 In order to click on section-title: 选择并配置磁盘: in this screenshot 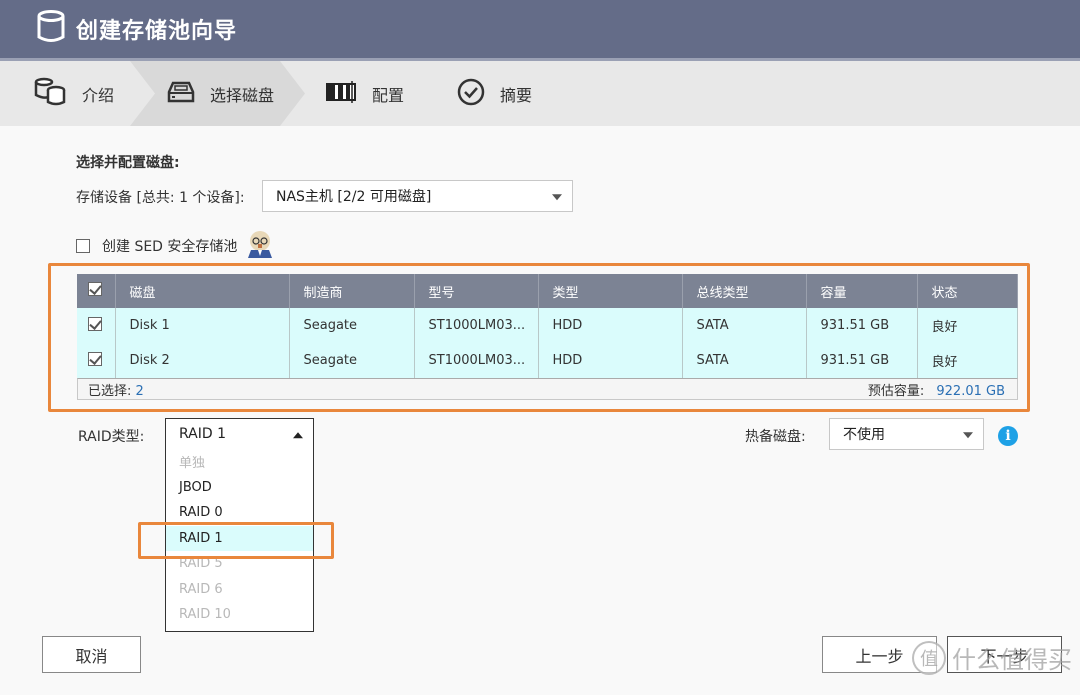, I will do `click(128, 163)`.